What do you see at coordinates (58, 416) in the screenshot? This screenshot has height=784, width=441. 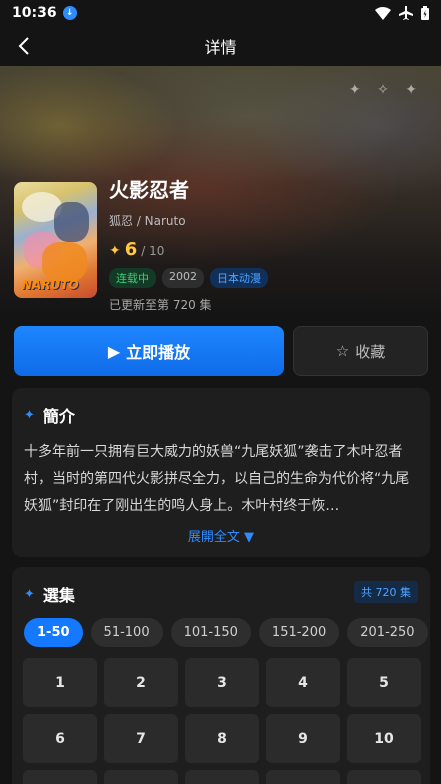 I see `intro-heading: 簡介` at bounding box center [58, 416].